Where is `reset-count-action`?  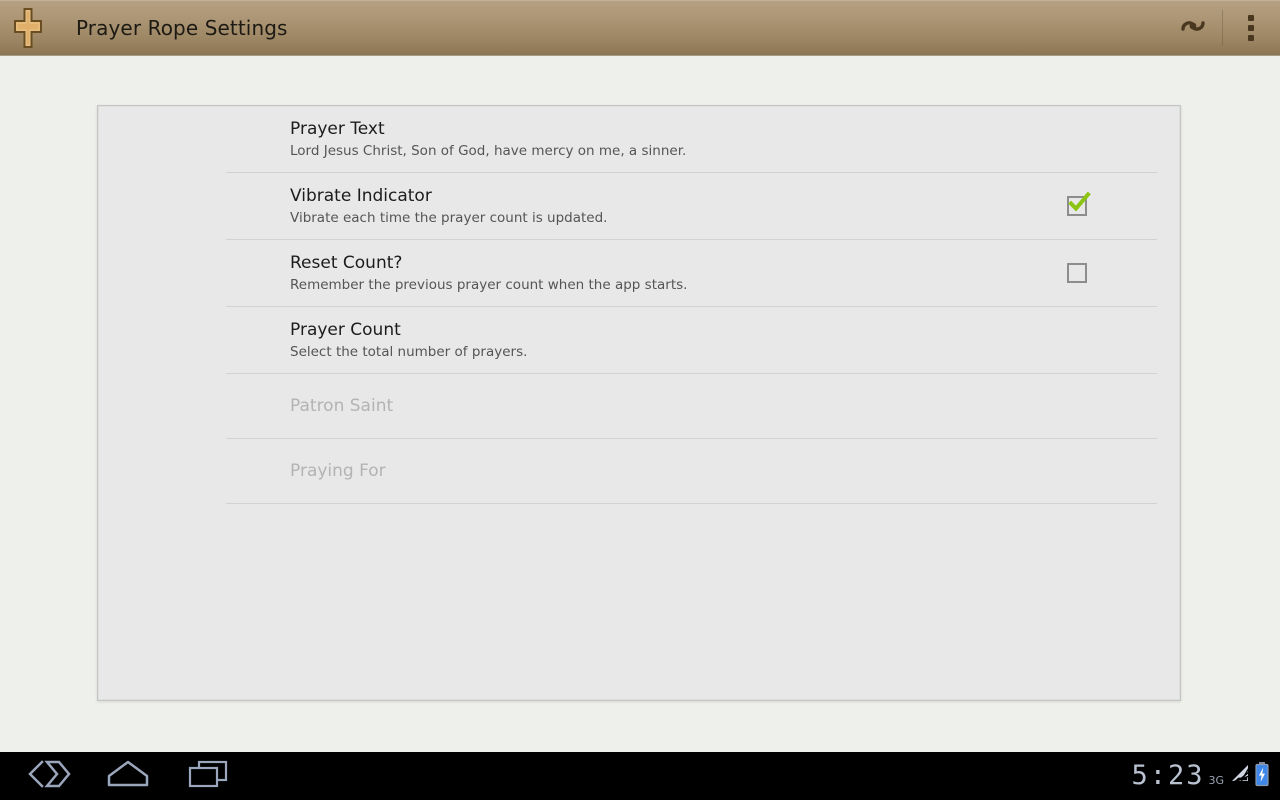 reset-count-action is located at coordinates (1193, 28).